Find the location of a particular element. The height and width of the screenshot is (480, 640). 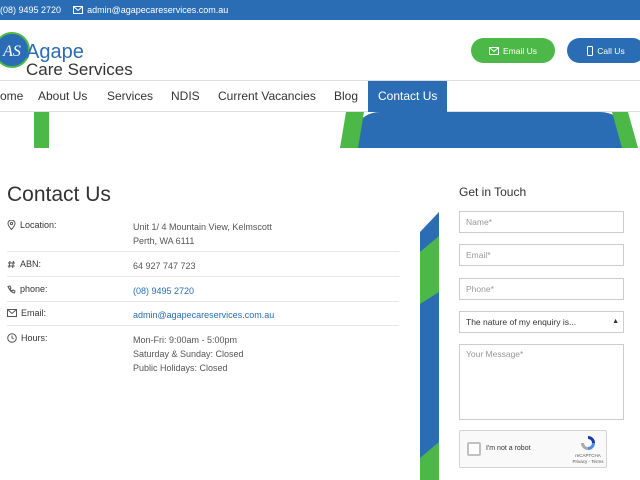

abn-value: 64 927 747 723 is located at coordinates (164, 266).